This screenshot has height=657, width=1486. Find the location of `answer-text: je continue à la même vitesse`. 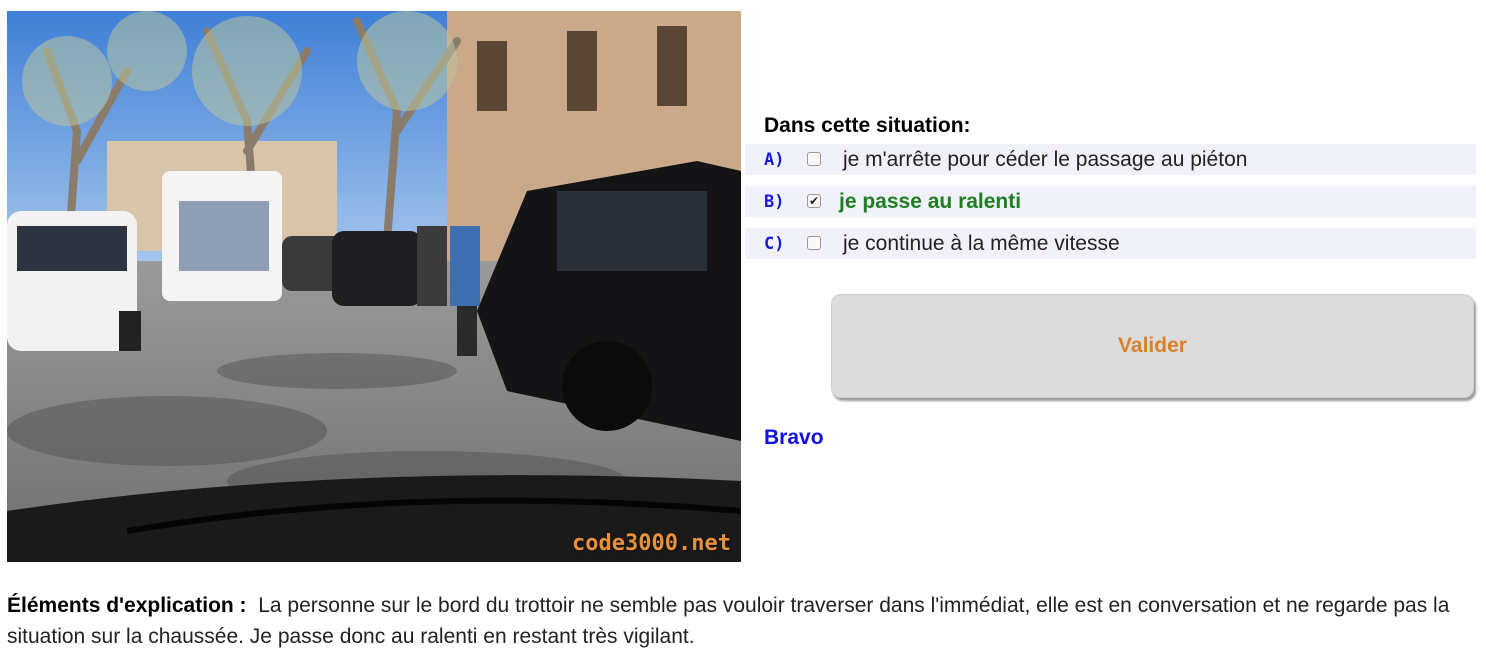

answer-text: je continue à la même vitesse is located at coordinates (981, 243).